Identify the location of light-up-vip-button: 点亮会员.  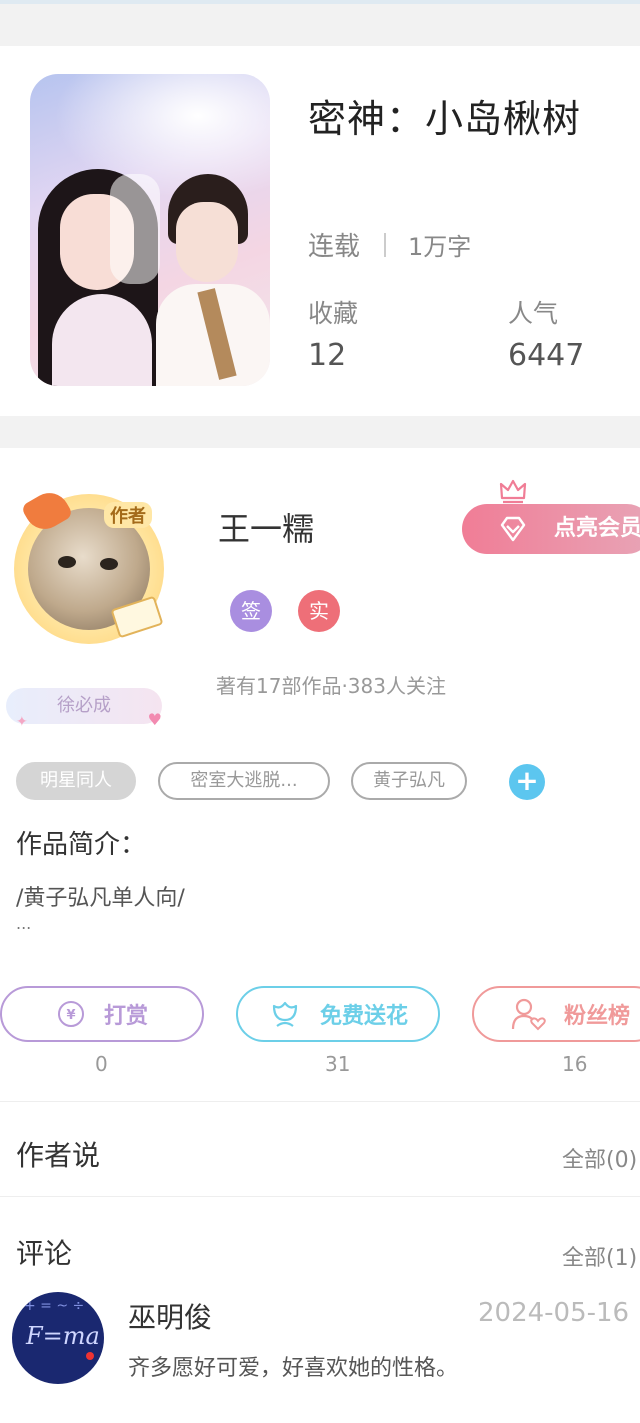
(551, 529).